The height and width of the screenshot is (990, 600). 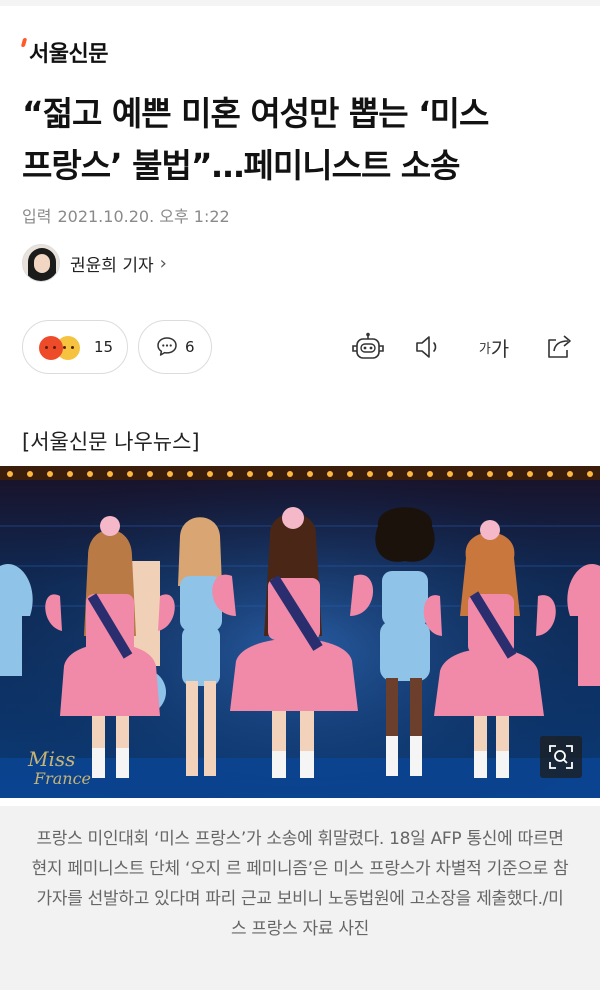 What do you see at coordinates (51, 348) in the screenshot?
I see `angry-emoji-icon` at bounding box center [51, 348].